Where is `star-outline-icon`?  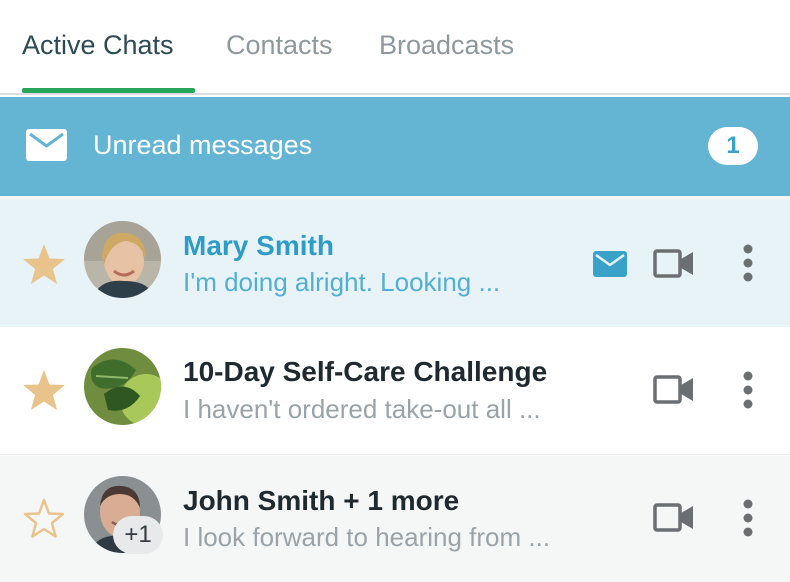 star-outline-icon is located at coordinates (44, 518).